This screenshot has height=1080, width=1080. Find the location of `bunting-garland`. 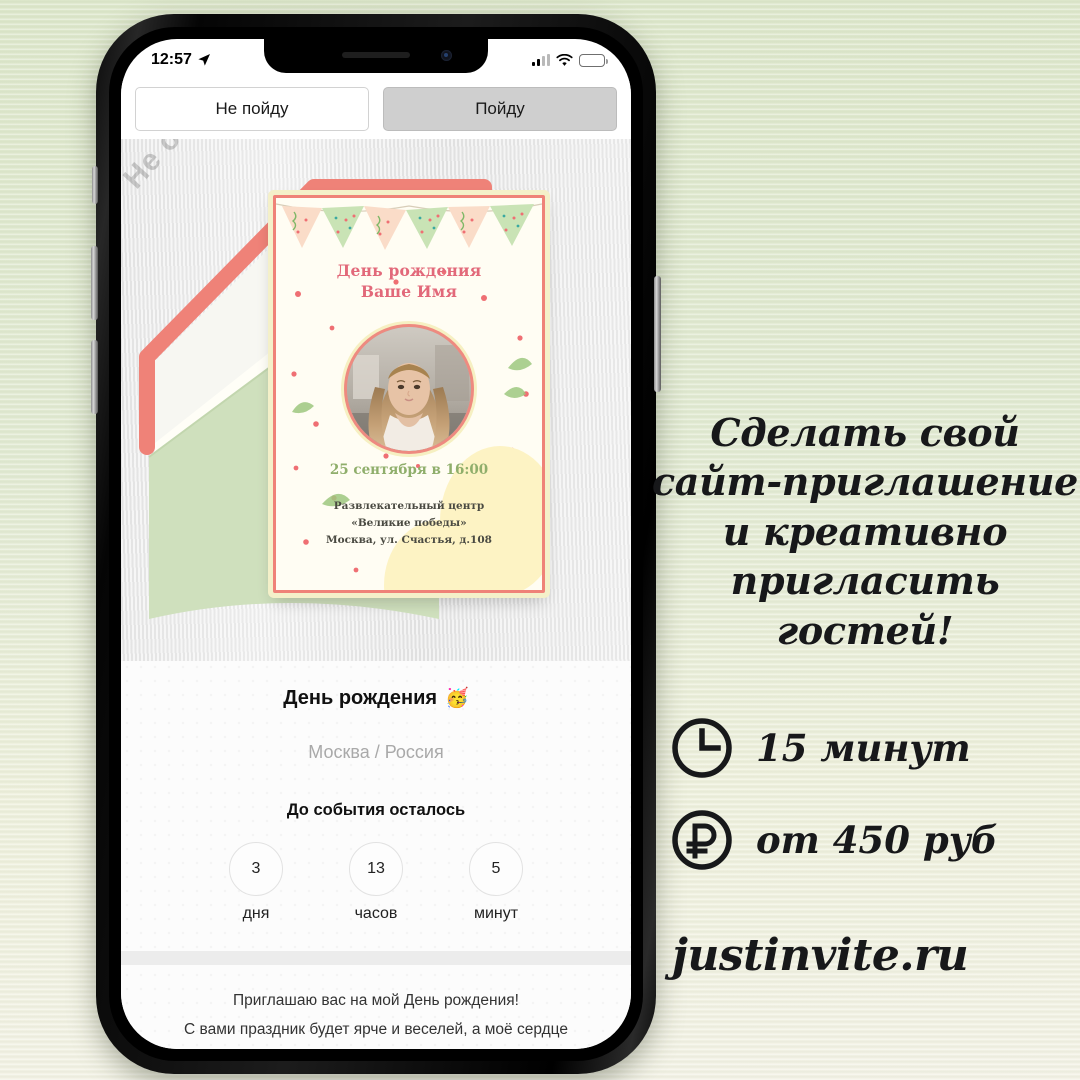

bunting-garland is located at coordinates (409, 227).